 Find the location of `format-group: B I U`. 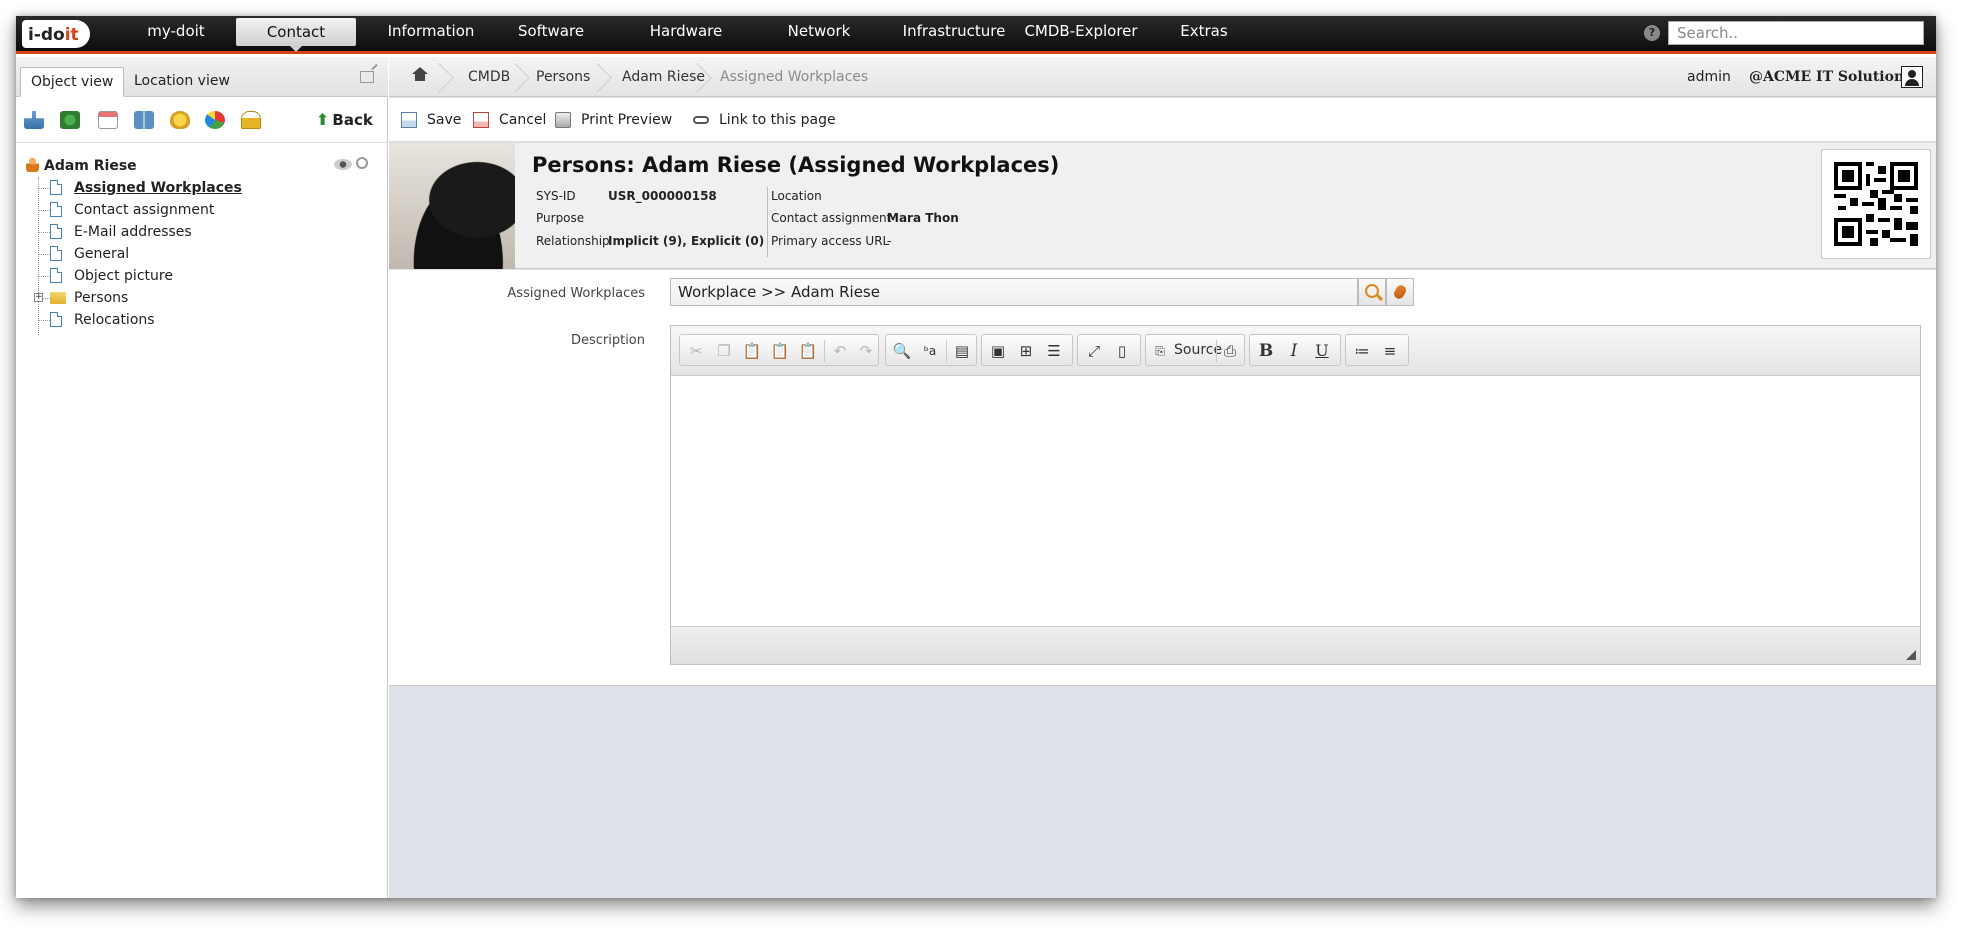

format-group: B I U is located at coordinates (1295, 350).